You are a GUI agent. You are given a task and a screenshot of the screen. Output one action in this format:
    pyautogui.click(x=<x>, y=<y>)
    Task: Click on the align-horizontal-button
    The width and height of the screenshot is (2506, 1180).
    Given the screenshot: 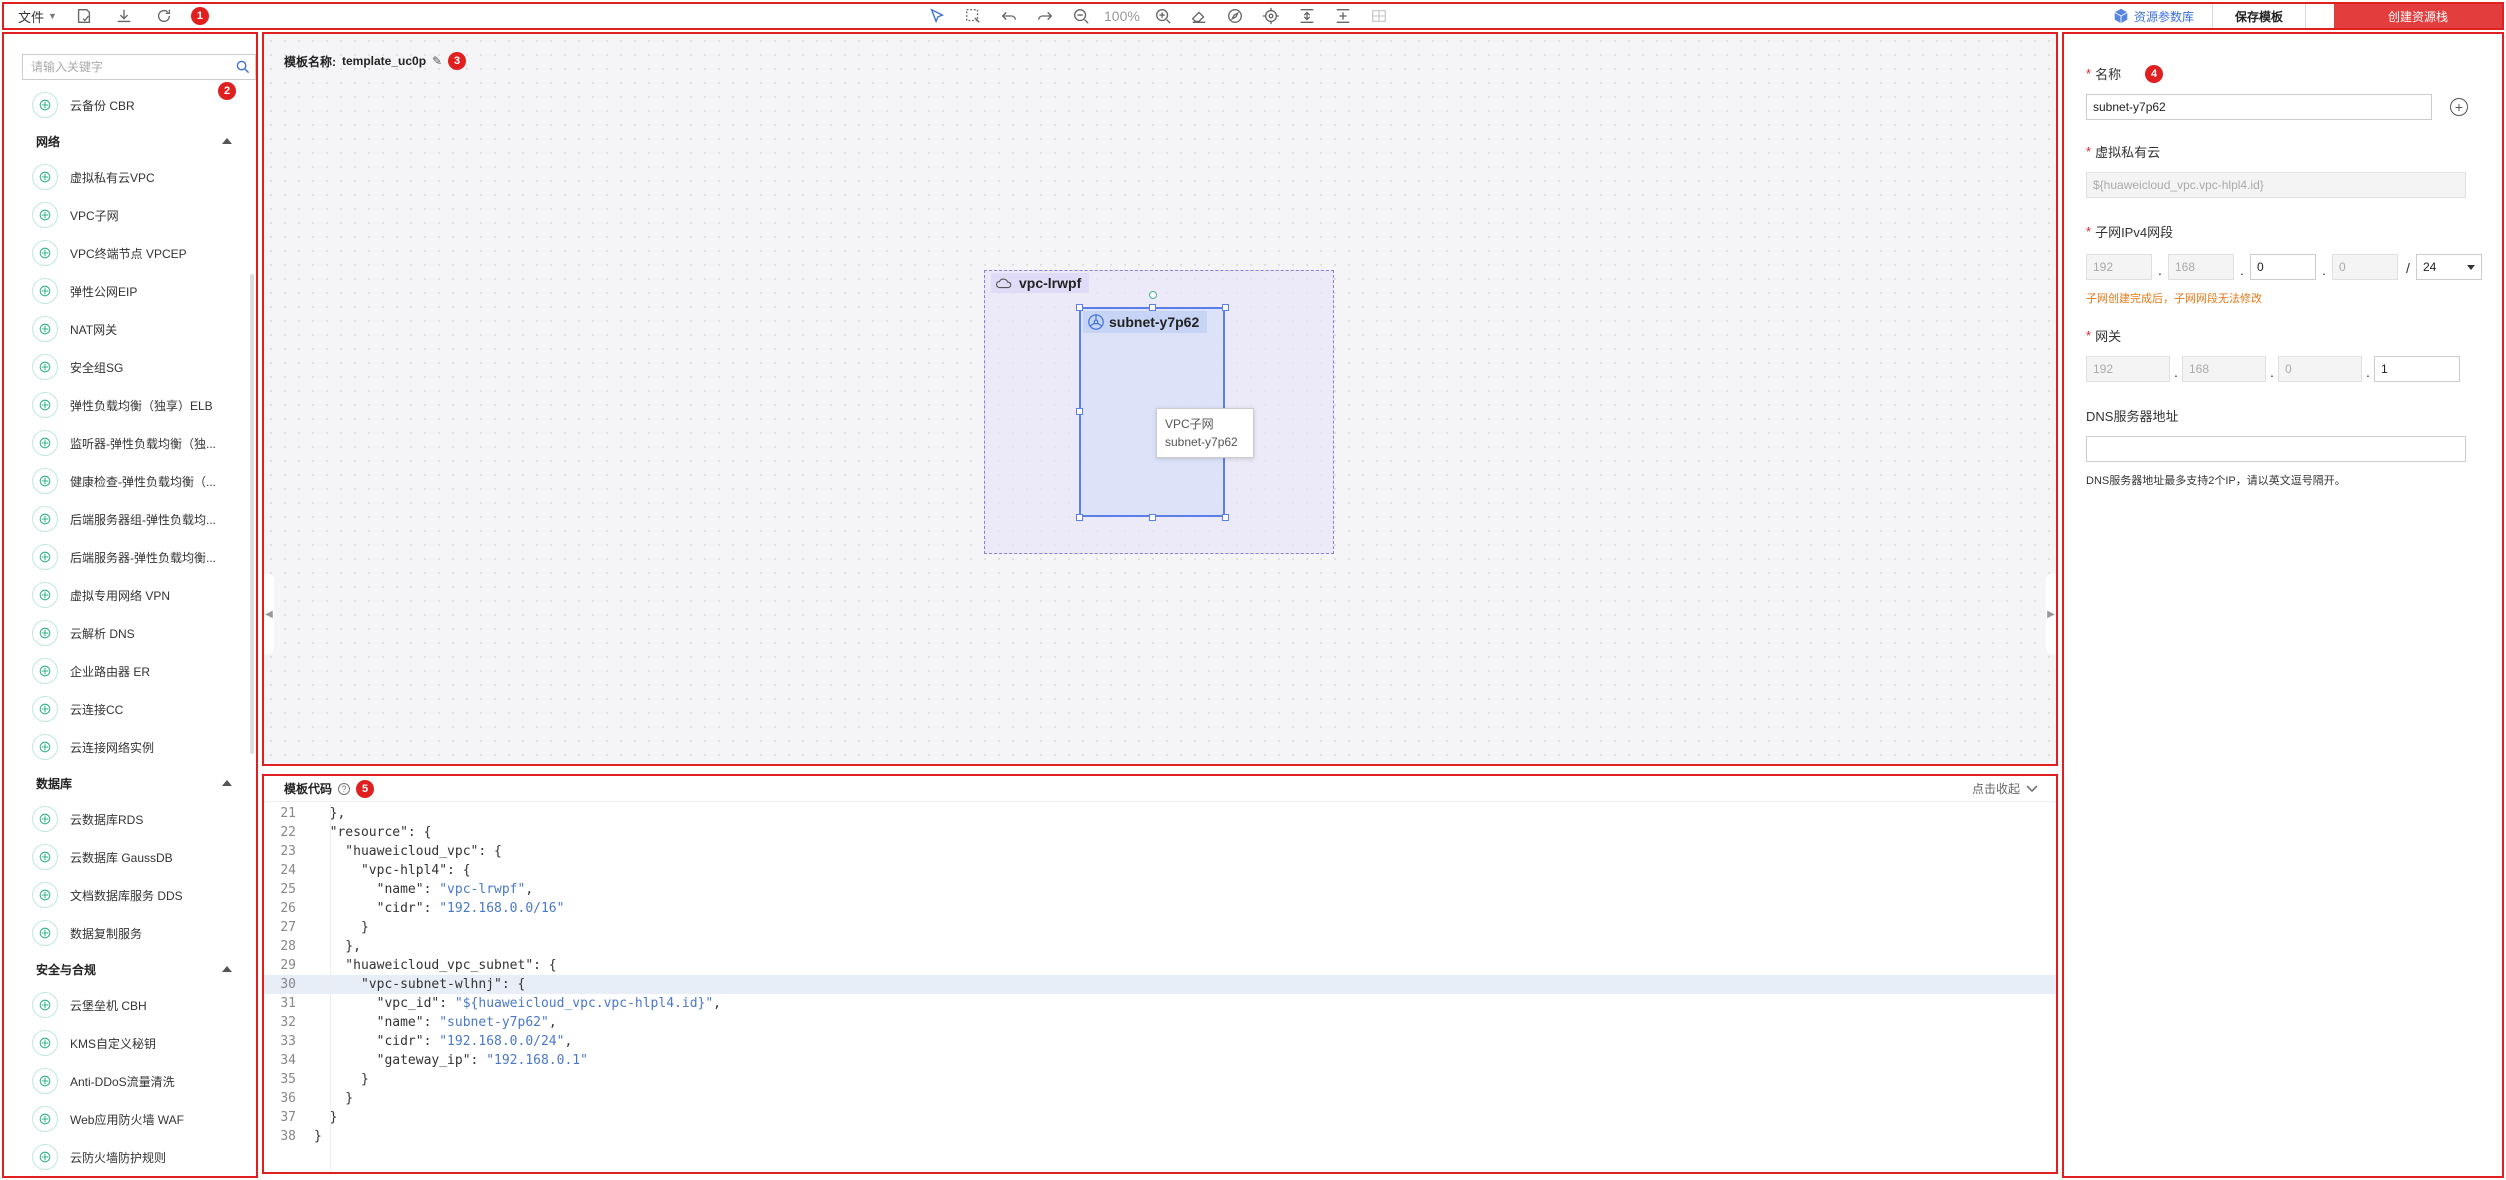 What is the action you would take?
    pyautogui.click(x=1343, y=16)
    